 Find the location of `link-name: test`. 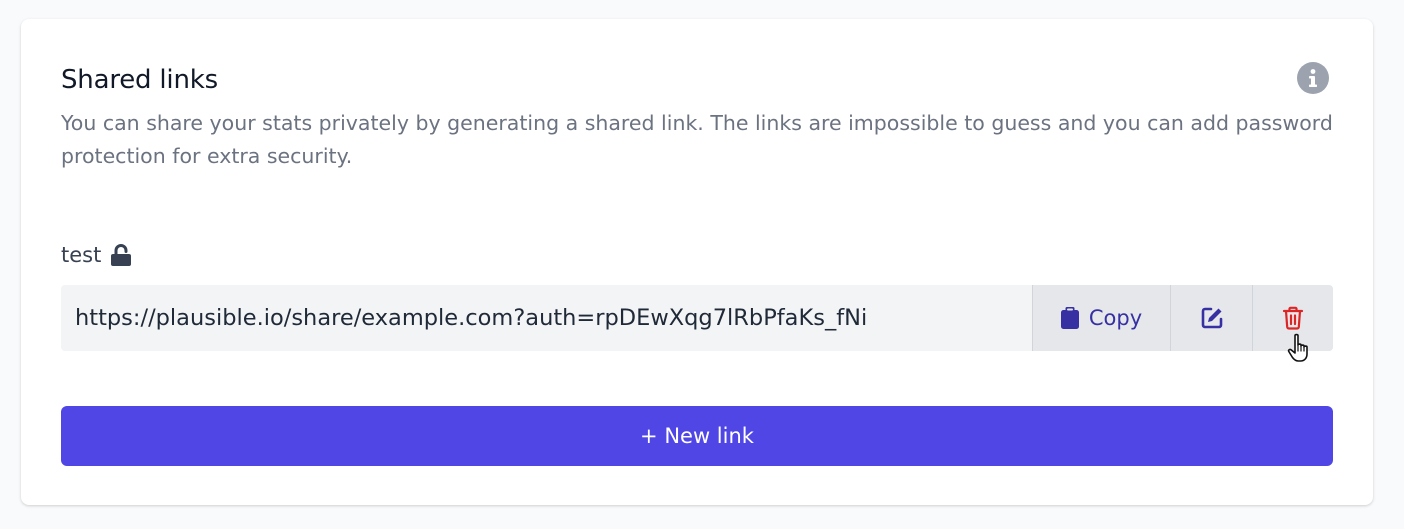

link-name: test is located at coordinates (81, 255).